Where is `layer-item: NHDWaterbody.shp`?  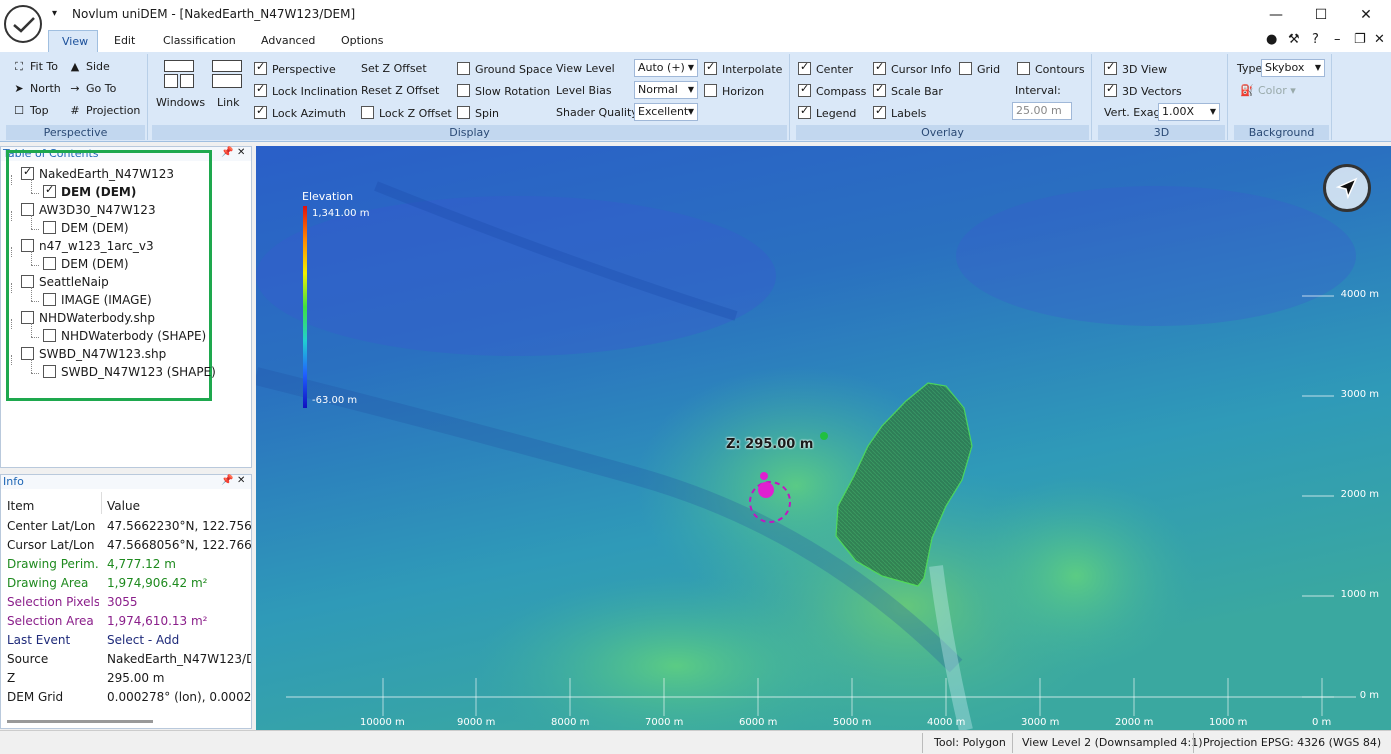
layer-item: NHDWaterbody.shp is located at coordinates (84, 318).